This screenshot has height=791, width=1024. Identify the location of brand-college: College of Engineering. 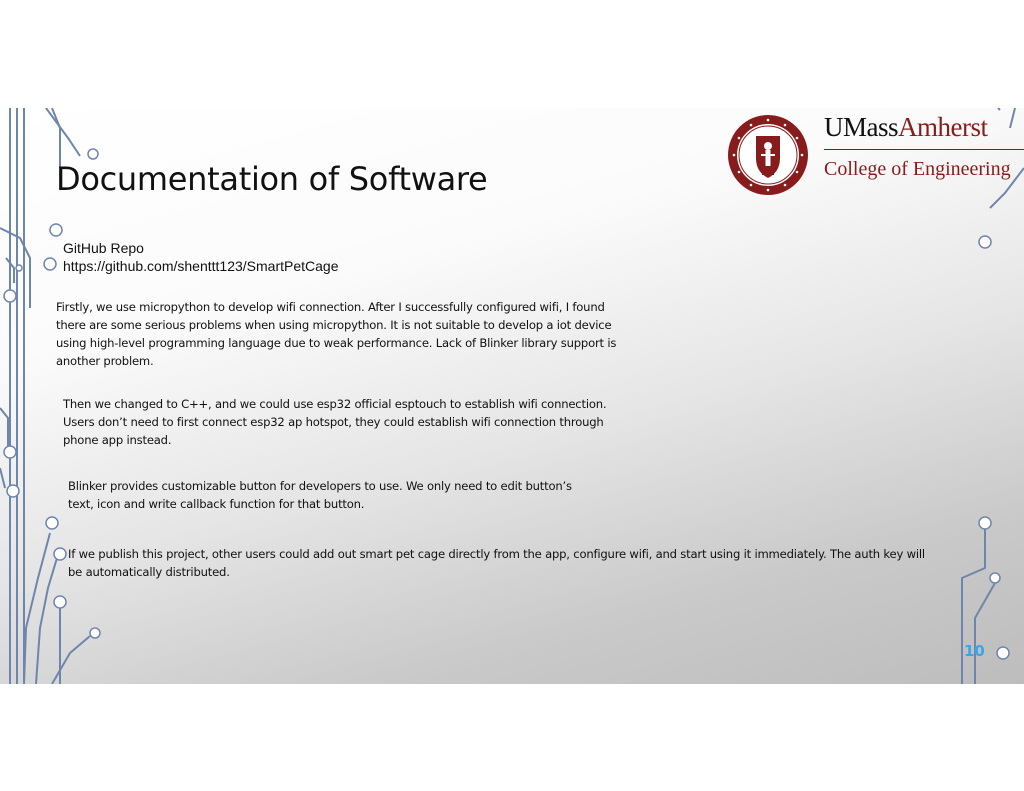
(917, 169).